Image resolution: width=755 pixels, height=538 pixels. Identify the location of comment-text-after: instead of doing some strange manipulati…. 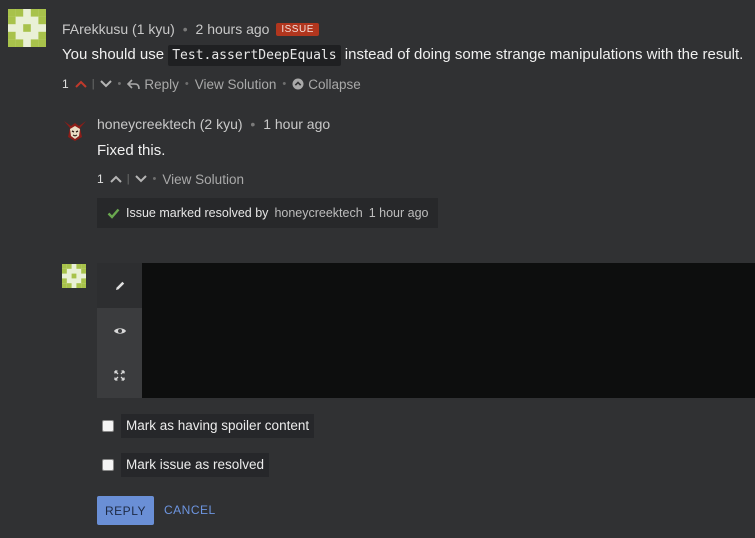
(544, 54).